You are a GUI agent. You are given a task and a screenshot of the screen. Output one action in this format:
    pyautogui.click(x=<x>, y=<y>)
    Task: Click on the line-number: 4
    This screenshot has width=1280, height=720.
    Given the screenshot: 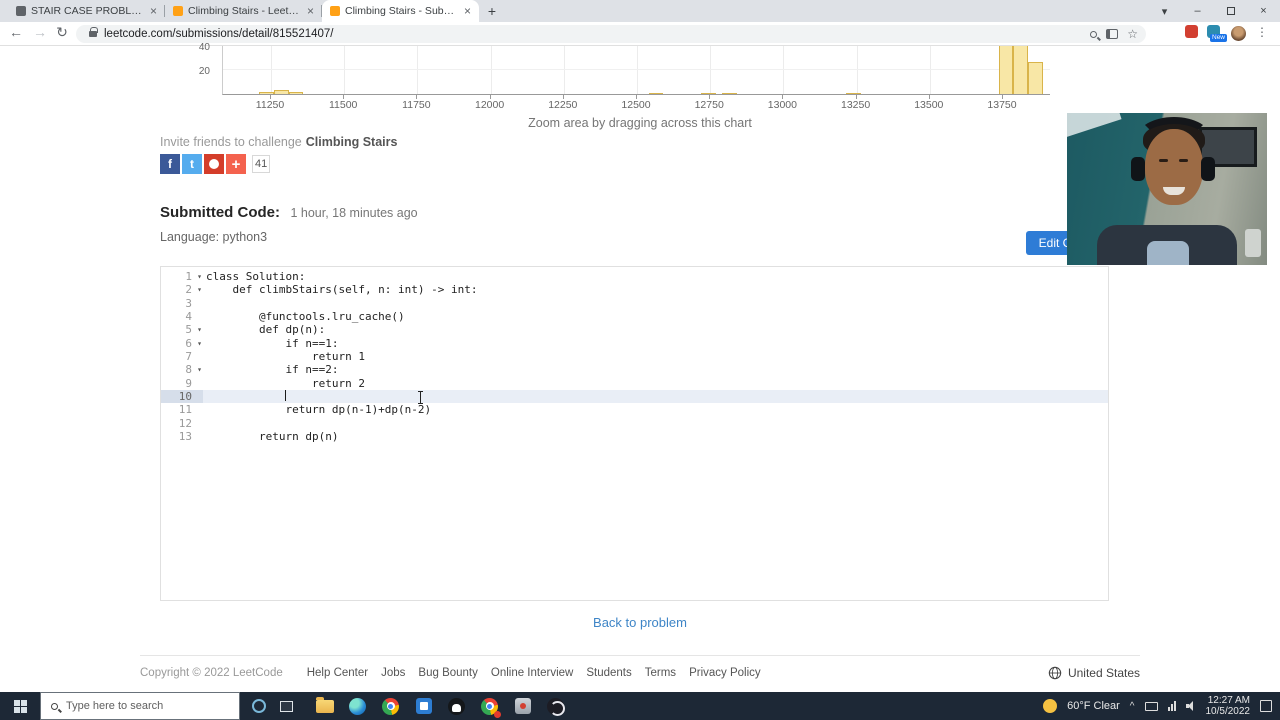 What is the action you would take?
    pyautogui.click(x=188, y=317)
    